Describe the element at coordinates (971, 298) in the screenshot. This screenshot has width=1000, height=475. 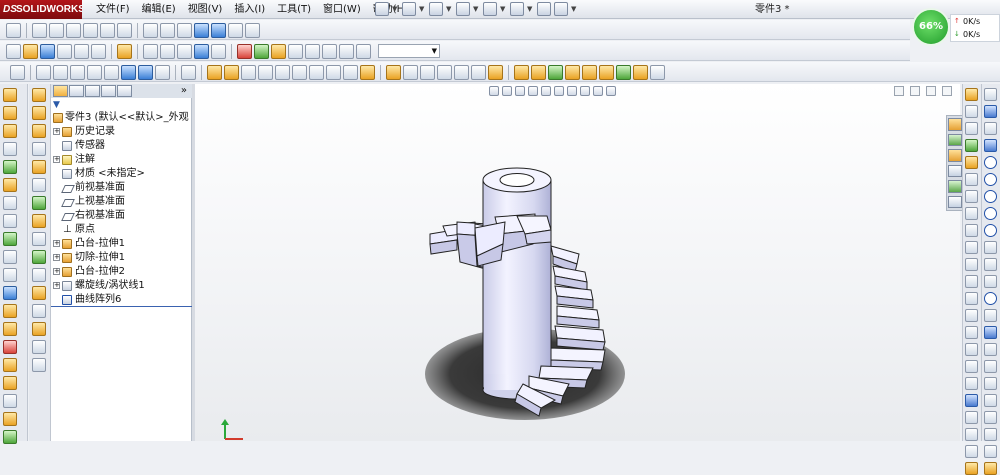
I see `rotate-entities-icon` at that location.